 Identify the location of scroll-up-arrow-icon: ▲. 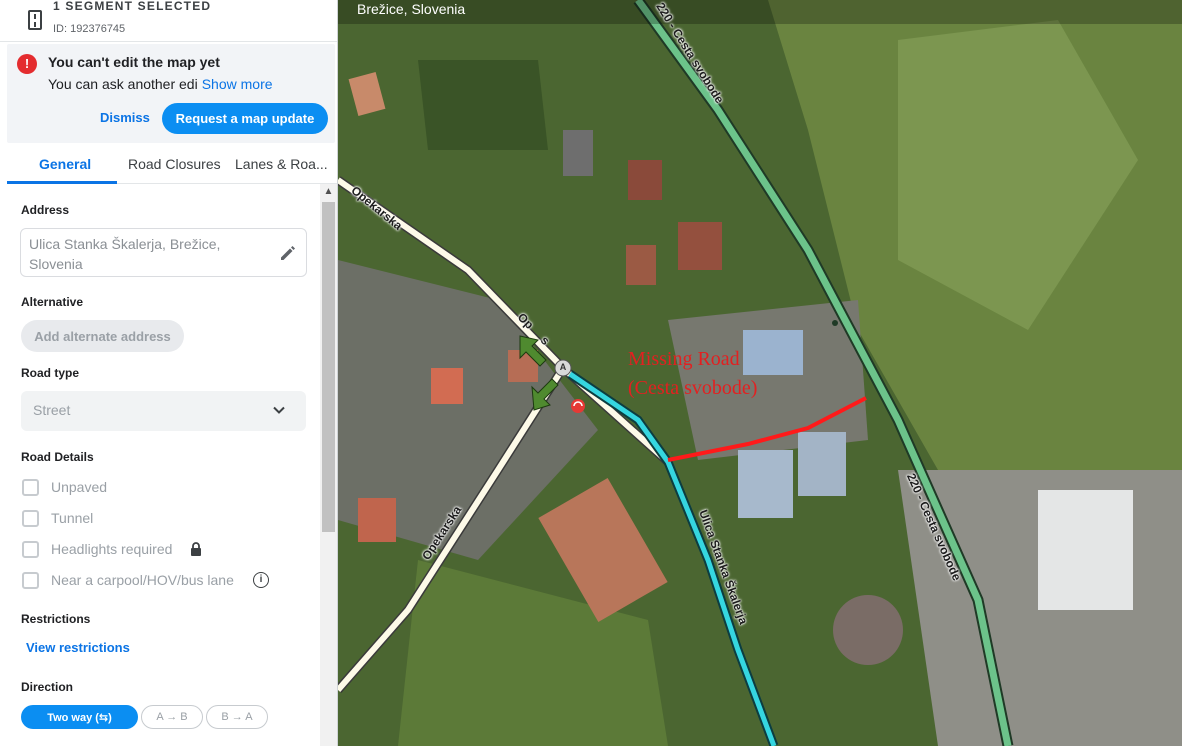
(328, 192).